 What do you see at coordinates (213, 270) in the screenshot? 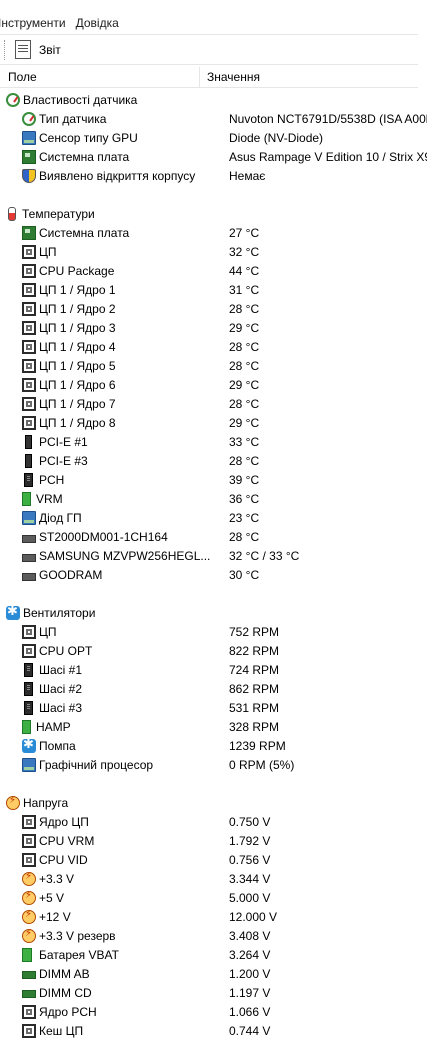
I see `sensor-row: CPU Package 44 °C` at bounding box center [213, 270].